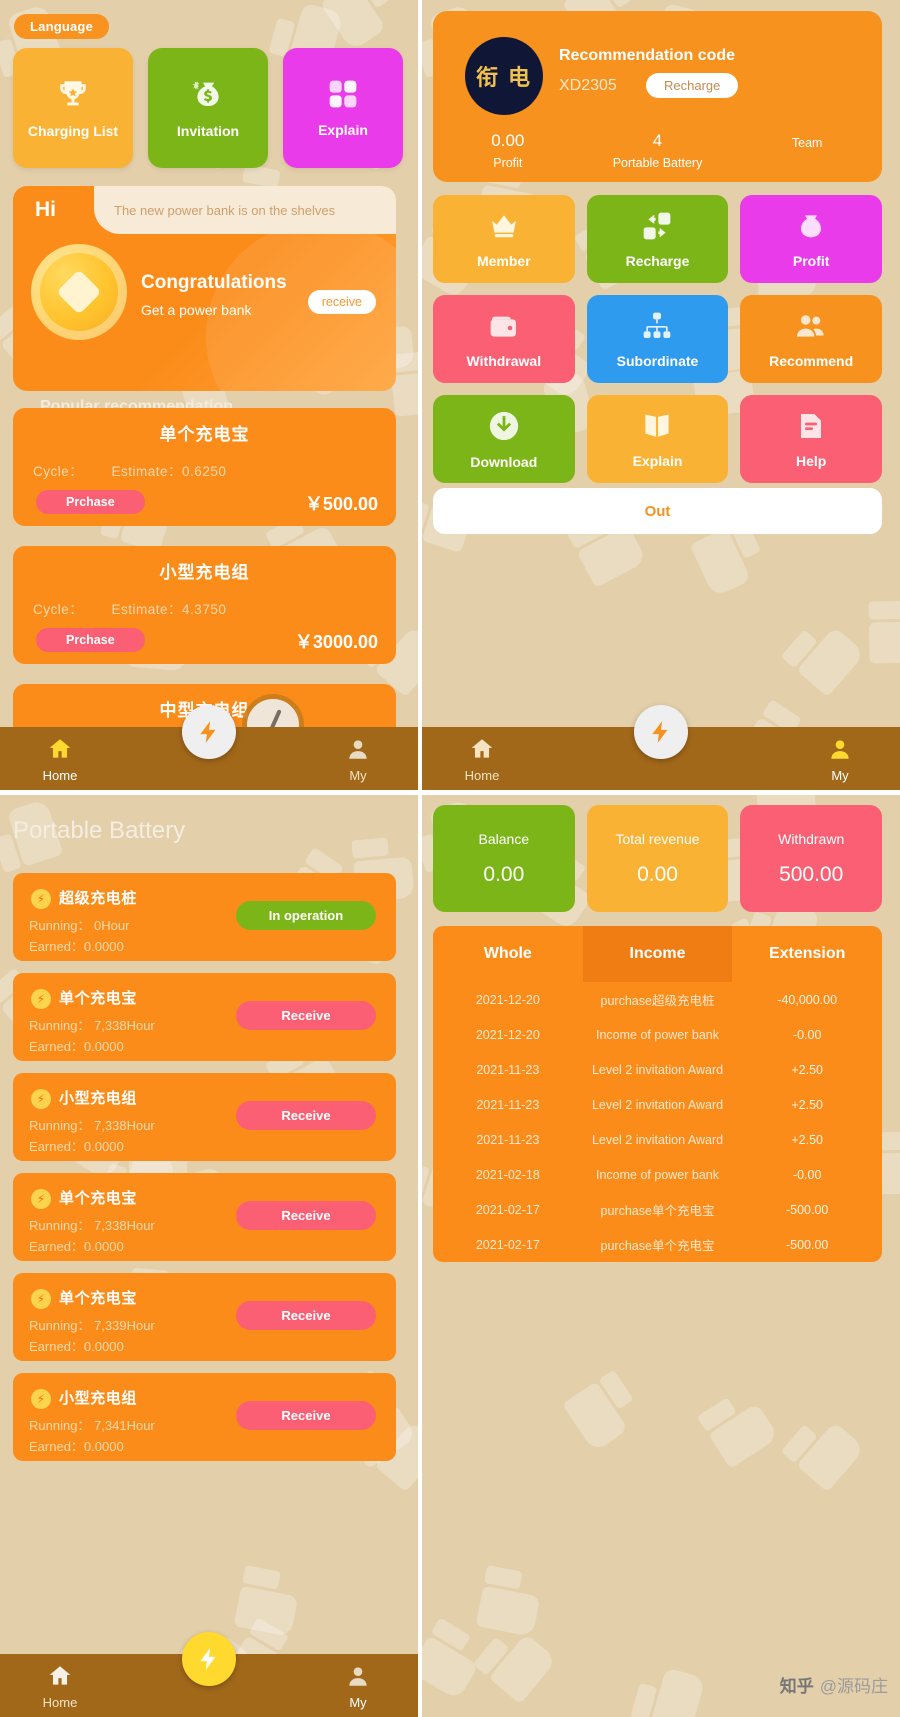 This screenshot has height=1717, width=900. What do you see at coordinates (508, 954) in the screenshot?
I see `tab-whole: Whole` at bounding box center [508, 954].